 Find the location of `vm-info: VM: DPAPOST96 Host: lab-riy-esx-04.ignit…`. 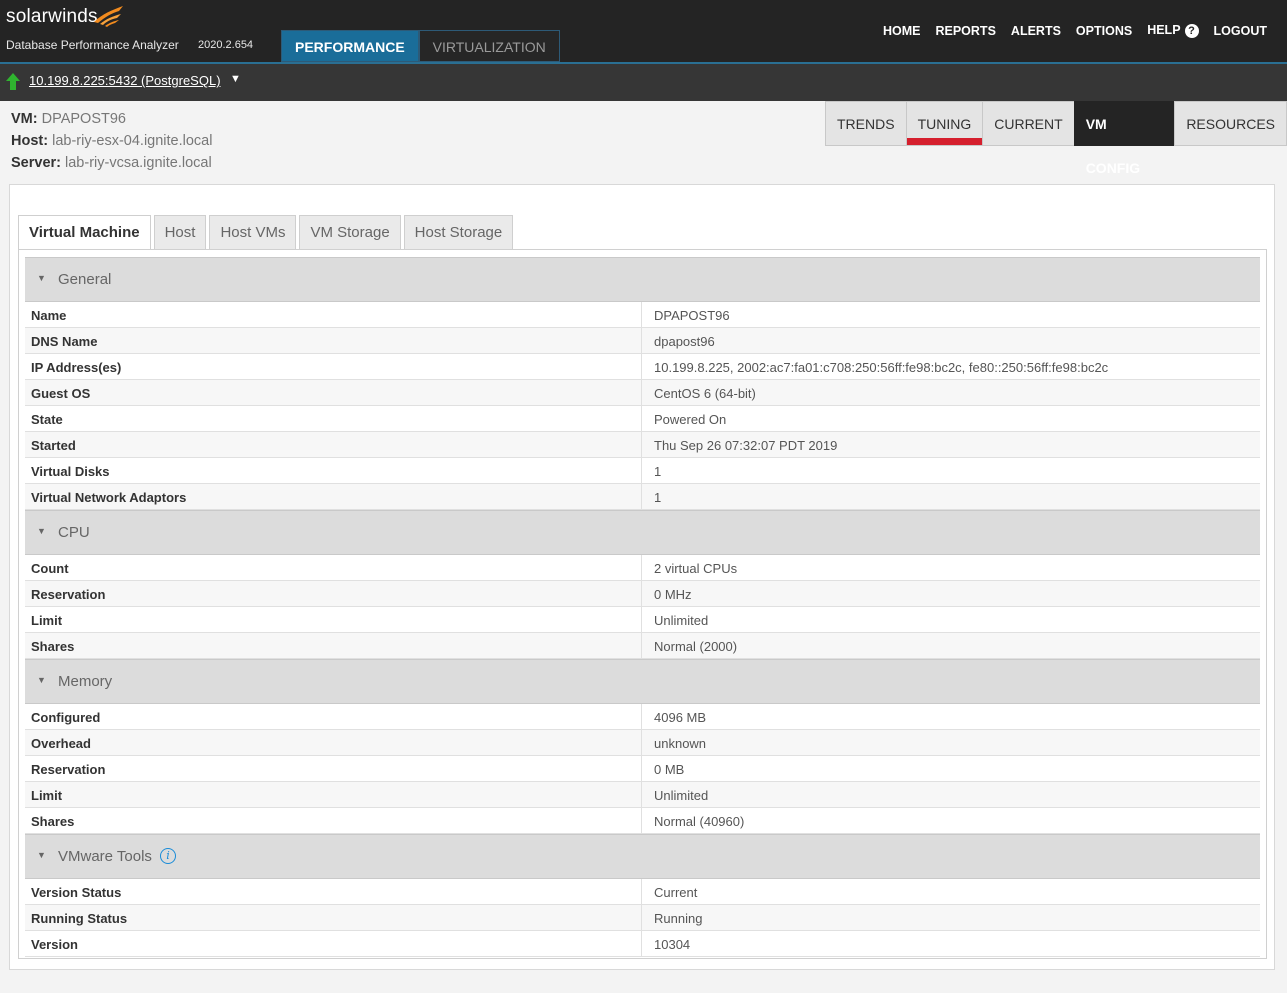

vm-info: VM: DPAPOST96 Host: lab-riy-esx-04.ignit… is located at coordinates (111, 141).